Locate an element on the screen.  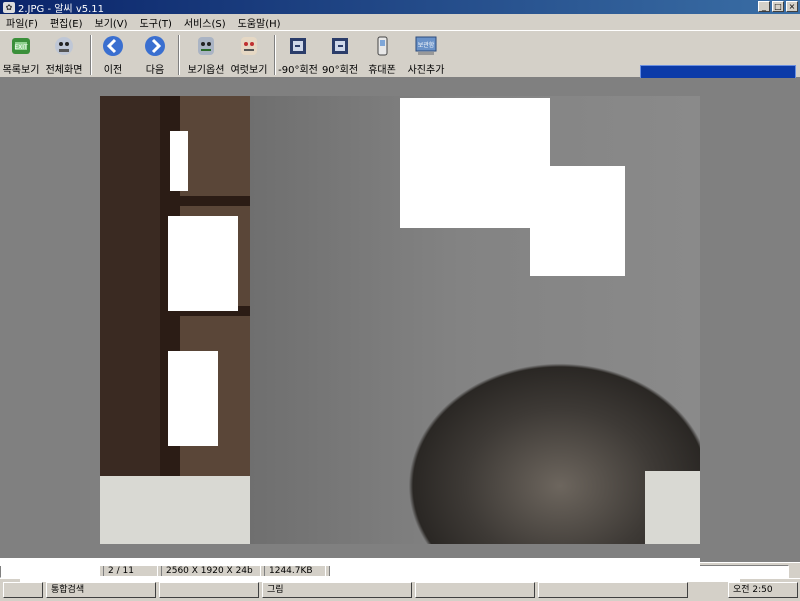
list-view-label: 목록보기 is located at coordinates (21, 70).